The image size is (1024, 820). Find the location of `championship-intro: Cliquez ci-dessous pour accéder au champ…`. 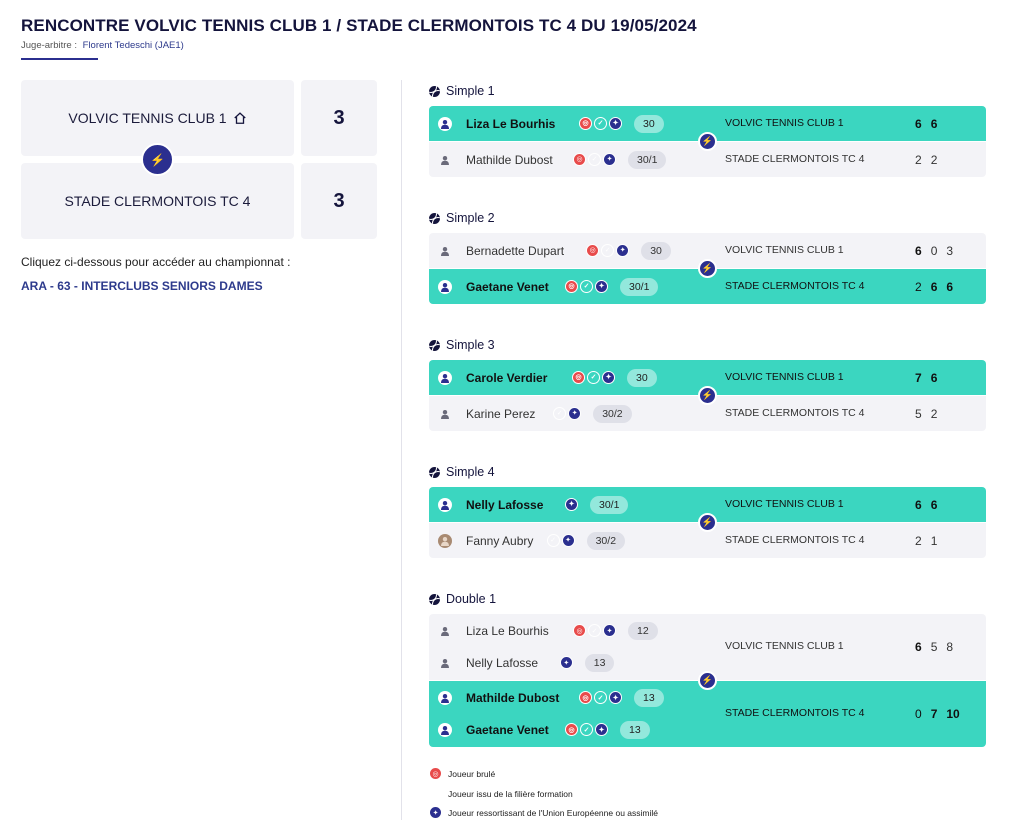

championship-intro: Cliquez ci-dessous pour accéder au champ… is located at coordinates (156, 262).